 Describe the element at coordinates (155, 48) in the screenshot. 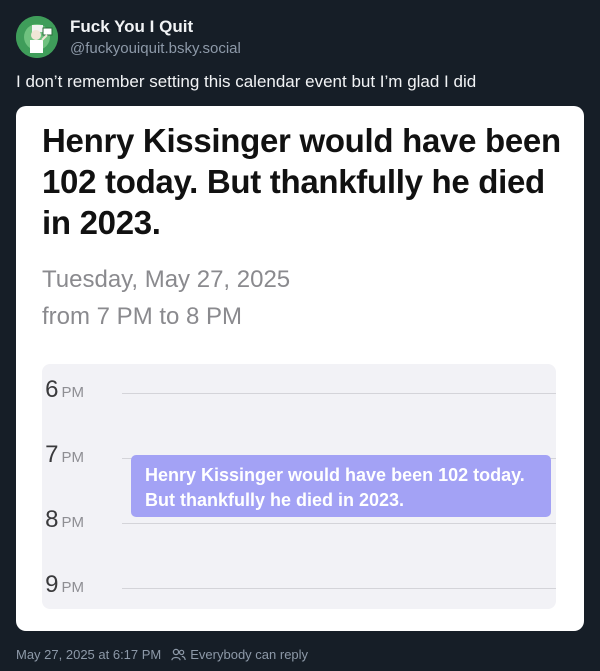

I see `author-handle: @fuckyouiquit.bsky.social` at that location.